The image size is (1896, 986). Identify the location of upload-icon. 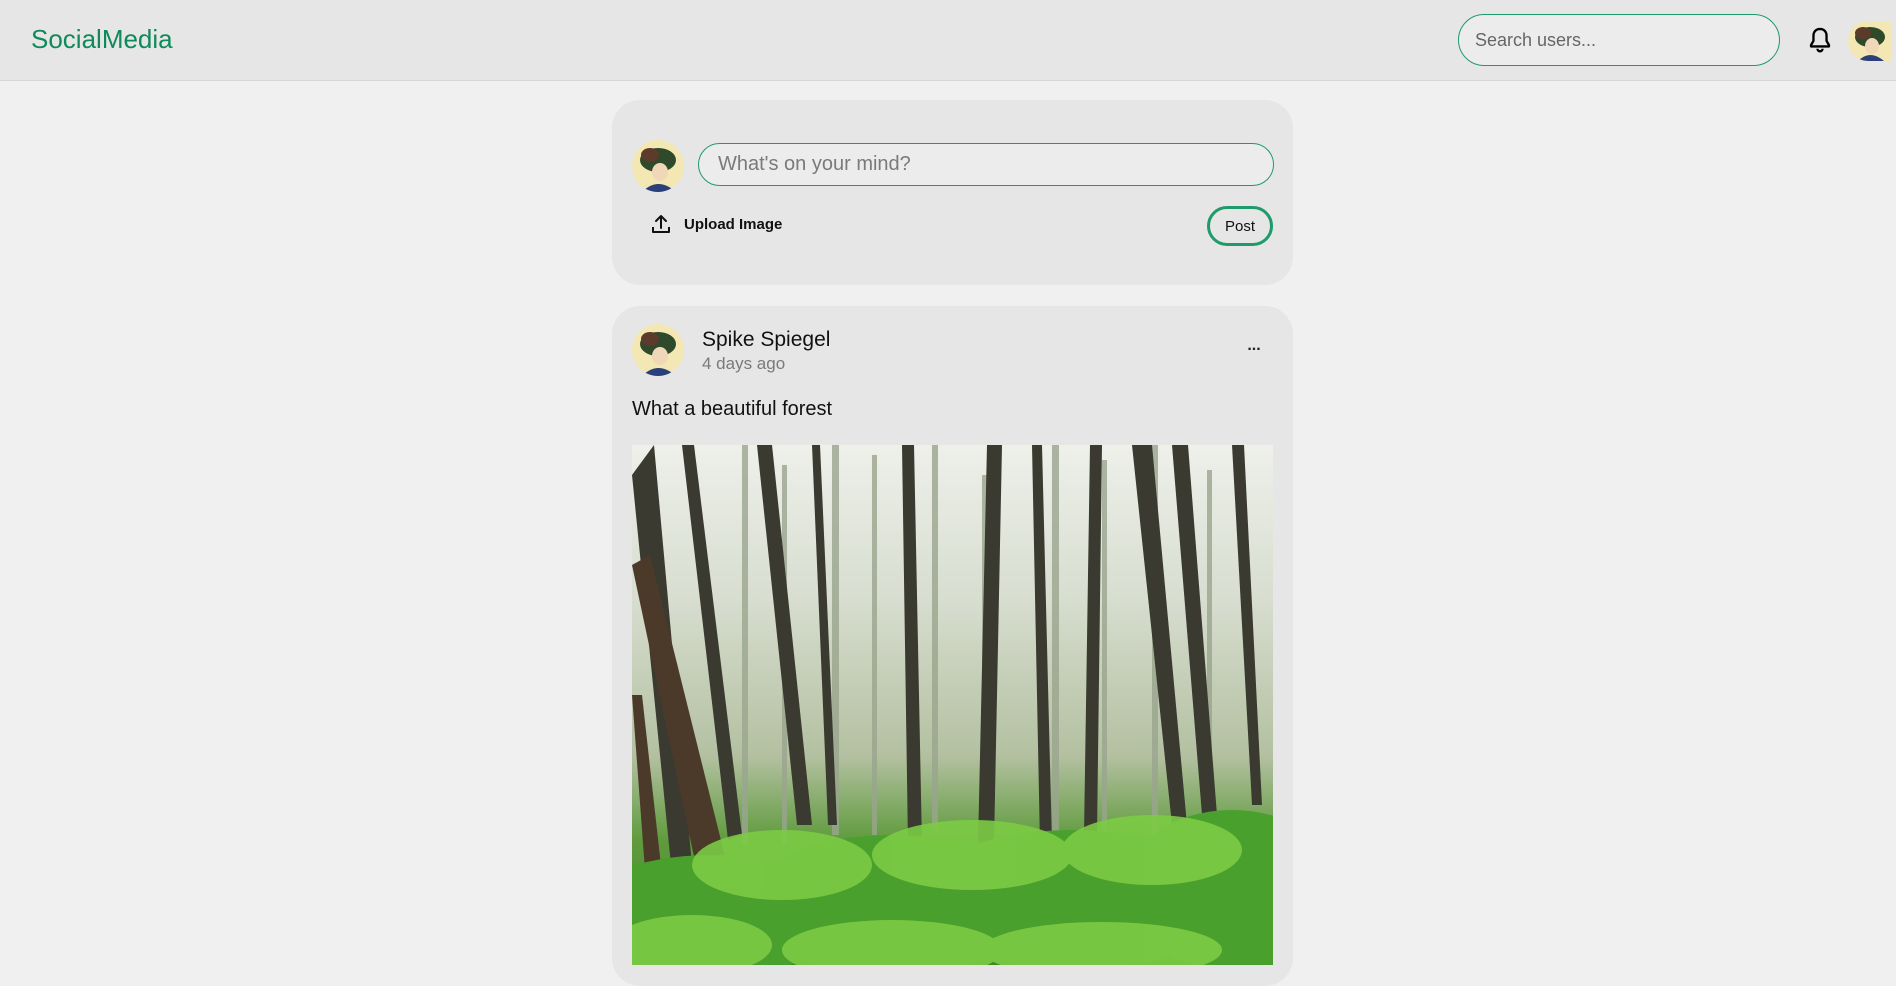
(661, 224).